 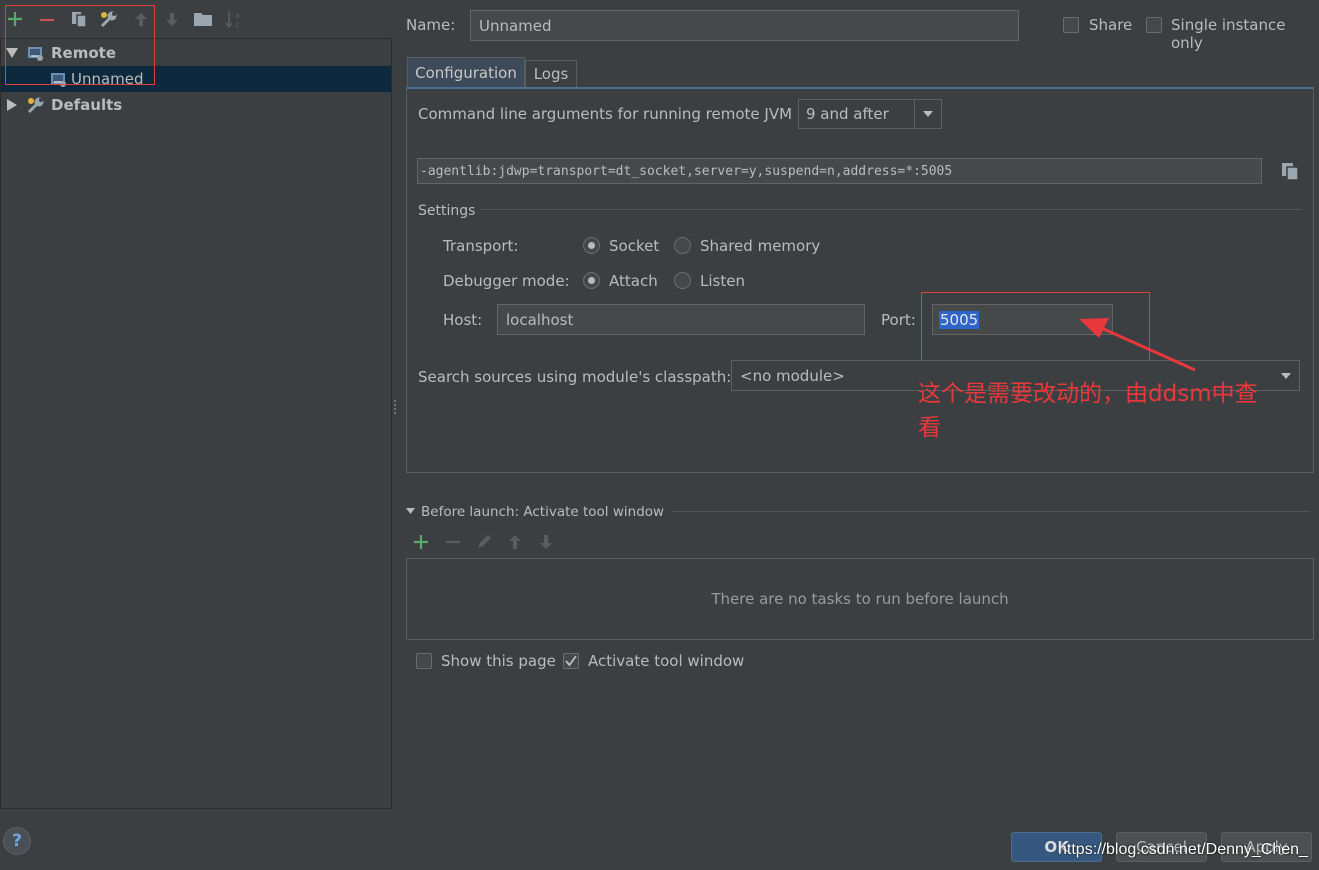 I want to click on before-launch-title: Before launch: Activate tool window, so click(x=543, y=512).